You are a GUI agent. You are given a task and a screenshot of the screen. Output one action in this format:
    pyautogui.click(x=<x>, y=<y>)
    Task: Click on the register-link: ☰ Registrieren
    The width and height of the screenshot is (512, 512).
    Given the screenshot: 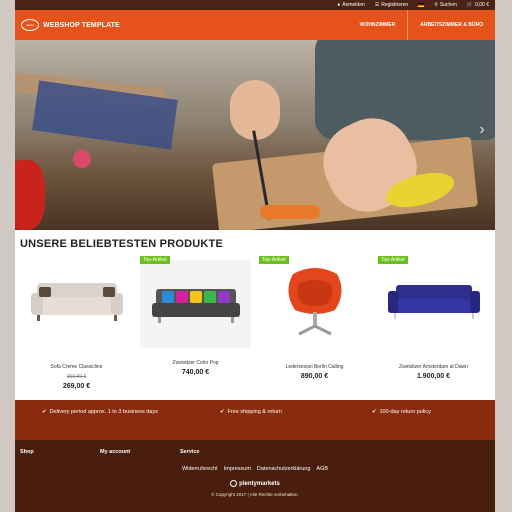 What is the action you would take?
    pyautogui.click(x=391, y=5)
    